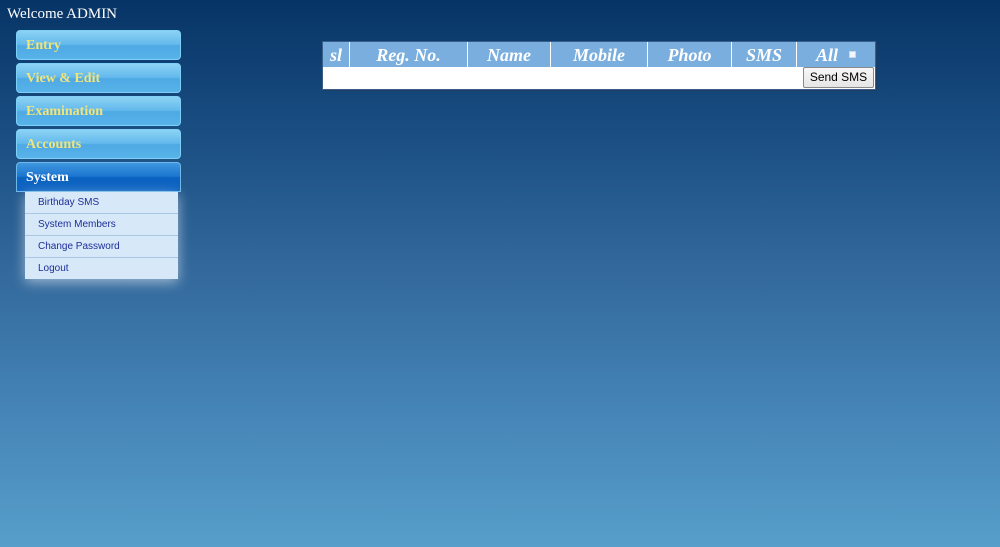 The height and width of the screenshot is (547, 1000). I want to click on menu-item-system: System, so click(98, 177).